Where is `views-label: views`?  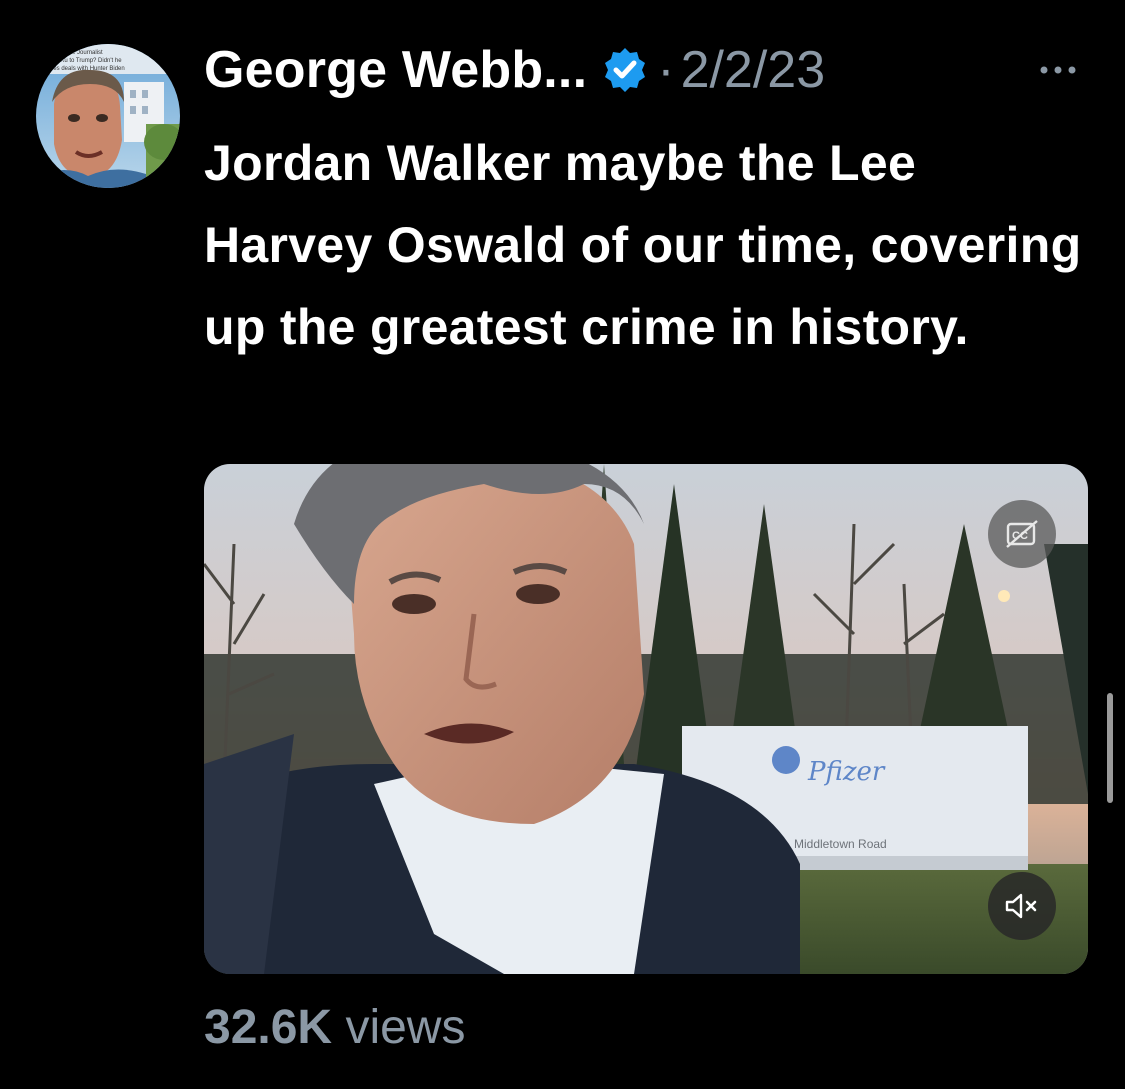 views-label: views is located at coordinates (405, 1027).